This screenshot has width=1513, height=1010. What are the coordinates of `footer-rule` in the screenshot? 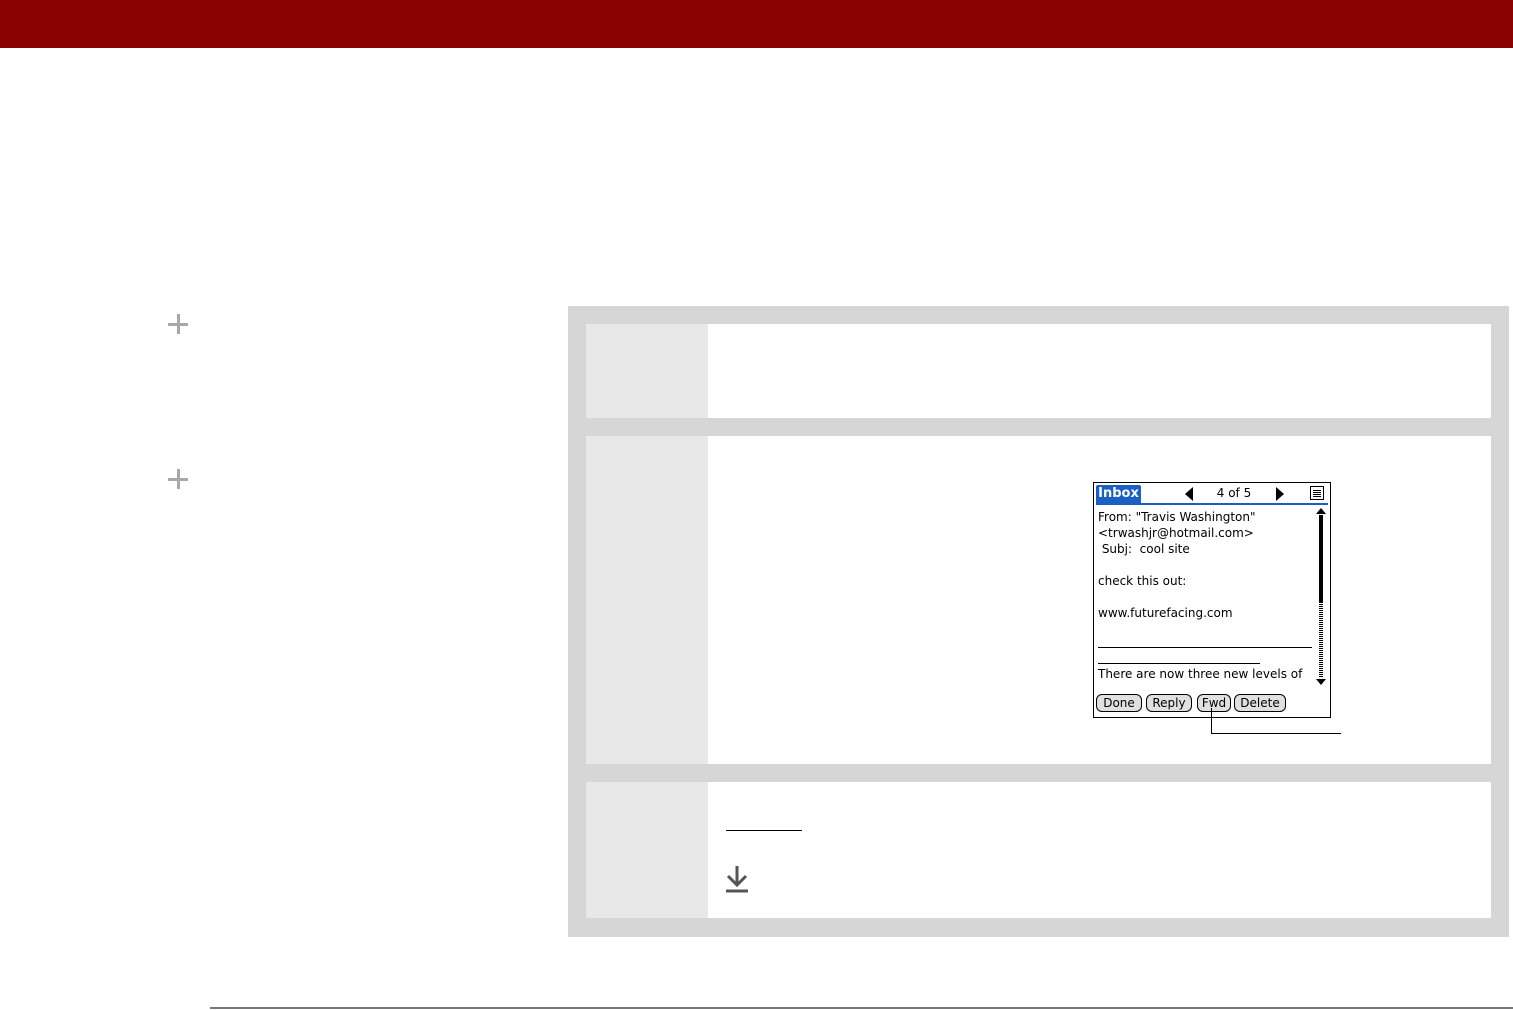 It's located at (861, 1008).